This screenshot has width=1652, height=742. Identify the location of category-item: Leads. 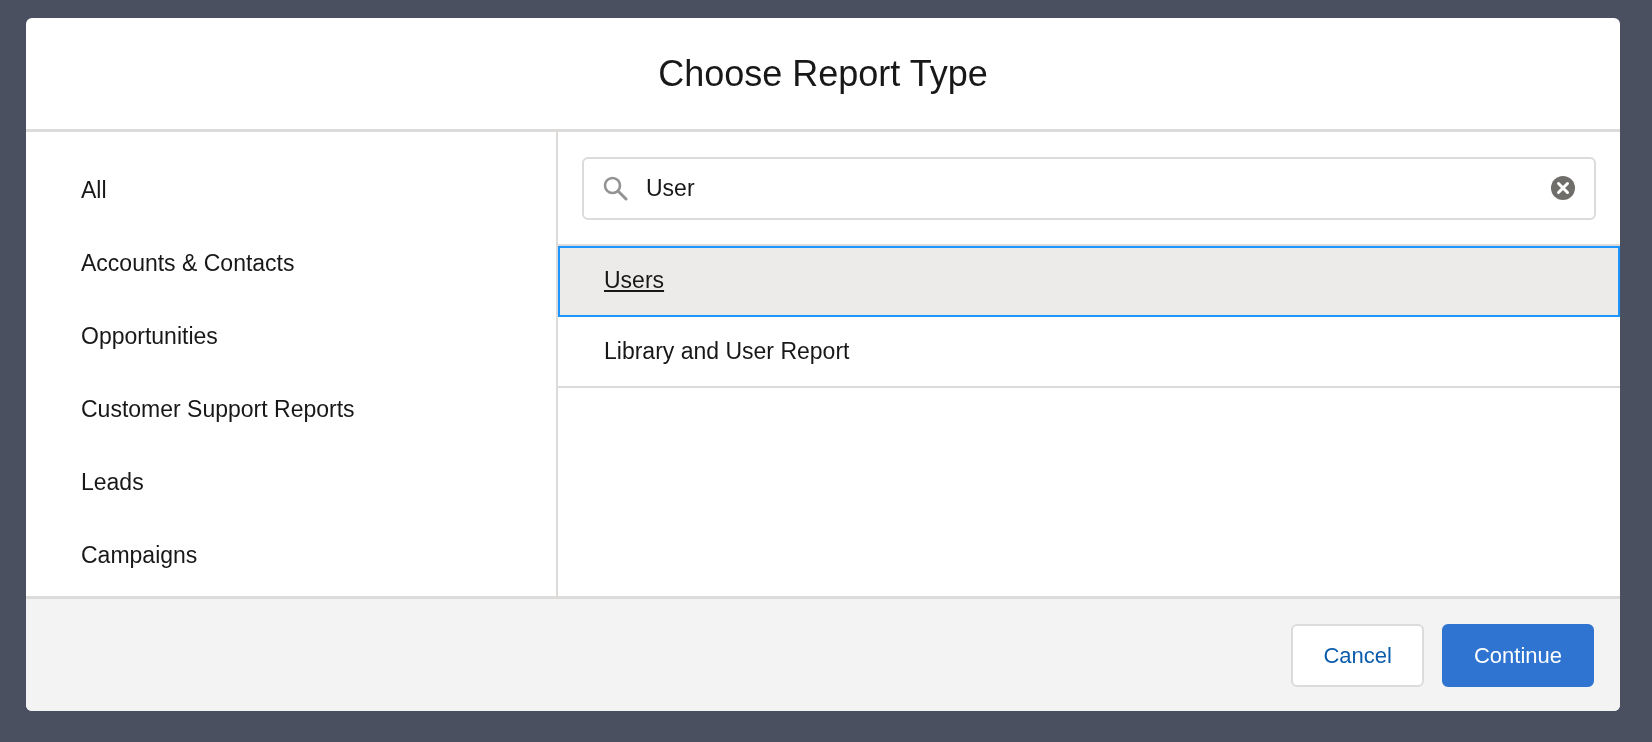
(112, 482).